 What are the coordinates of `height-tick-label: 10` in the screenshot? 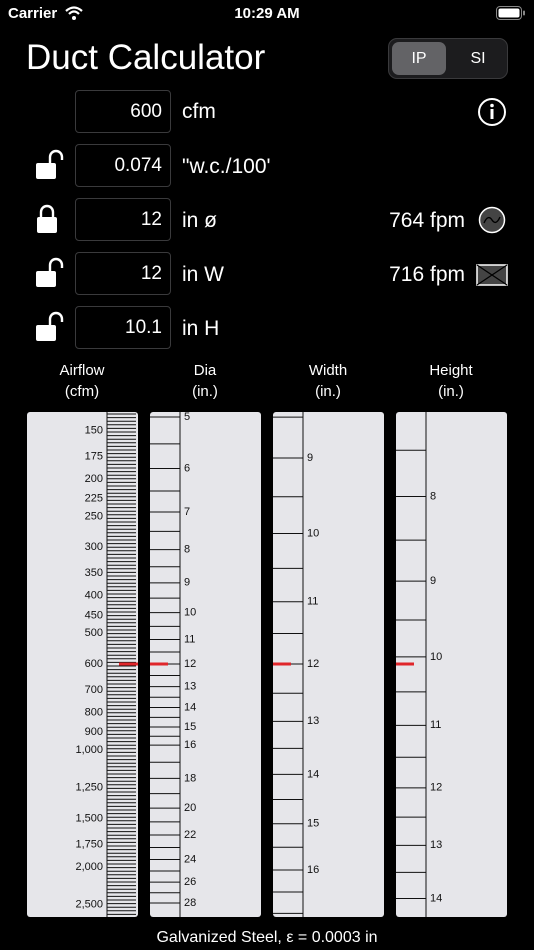 It's located at (436, 657).